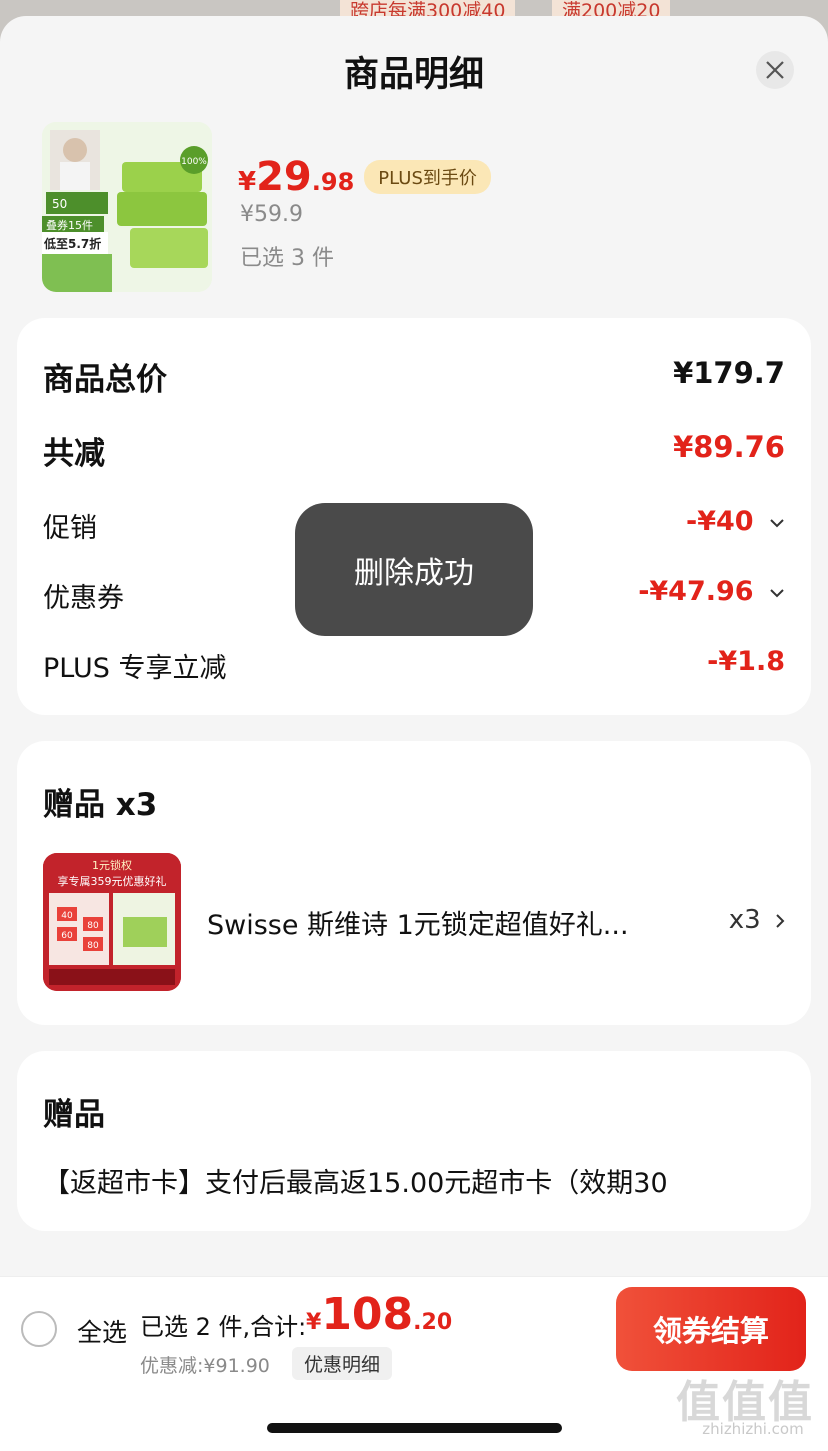 Image resolution: width=828 pixels, height=1451 pixels. I want to click on total-value: ¥179.7, so click(729, 373).